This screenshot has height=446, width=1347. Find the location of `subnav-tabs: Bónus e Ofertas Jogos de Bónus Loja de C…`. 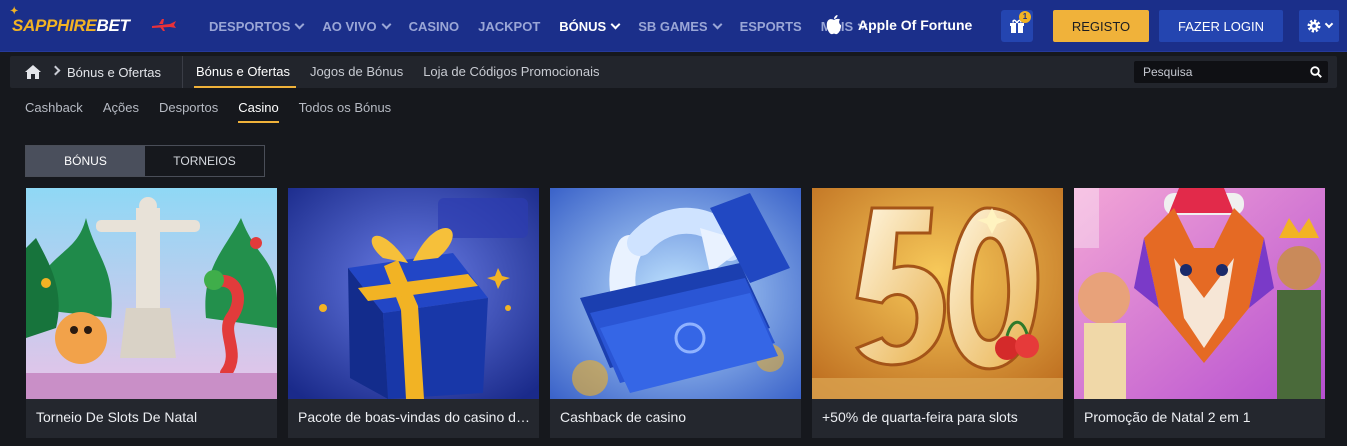

subnav-tabs: Bónus e Ofertas Jogos de Bónus Loja de C… is located at coordinates (407, 72).